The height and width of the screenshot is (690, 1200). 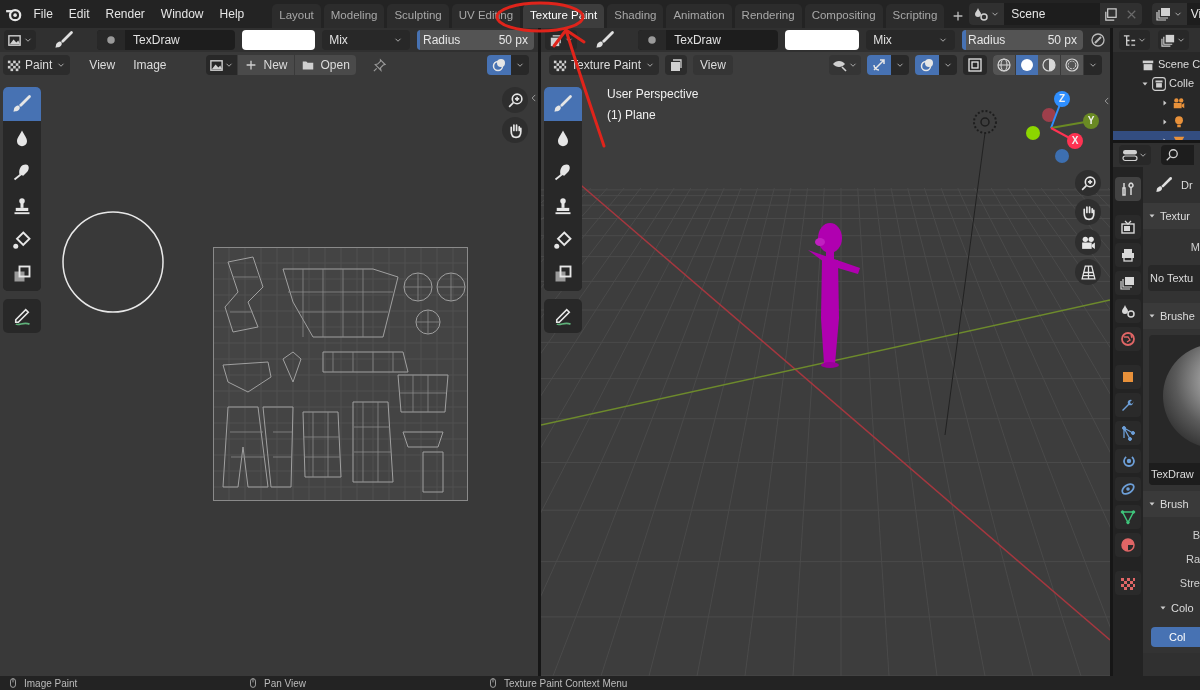 I want to click on workspace-tab: Animation, so click(x=699, y=16).